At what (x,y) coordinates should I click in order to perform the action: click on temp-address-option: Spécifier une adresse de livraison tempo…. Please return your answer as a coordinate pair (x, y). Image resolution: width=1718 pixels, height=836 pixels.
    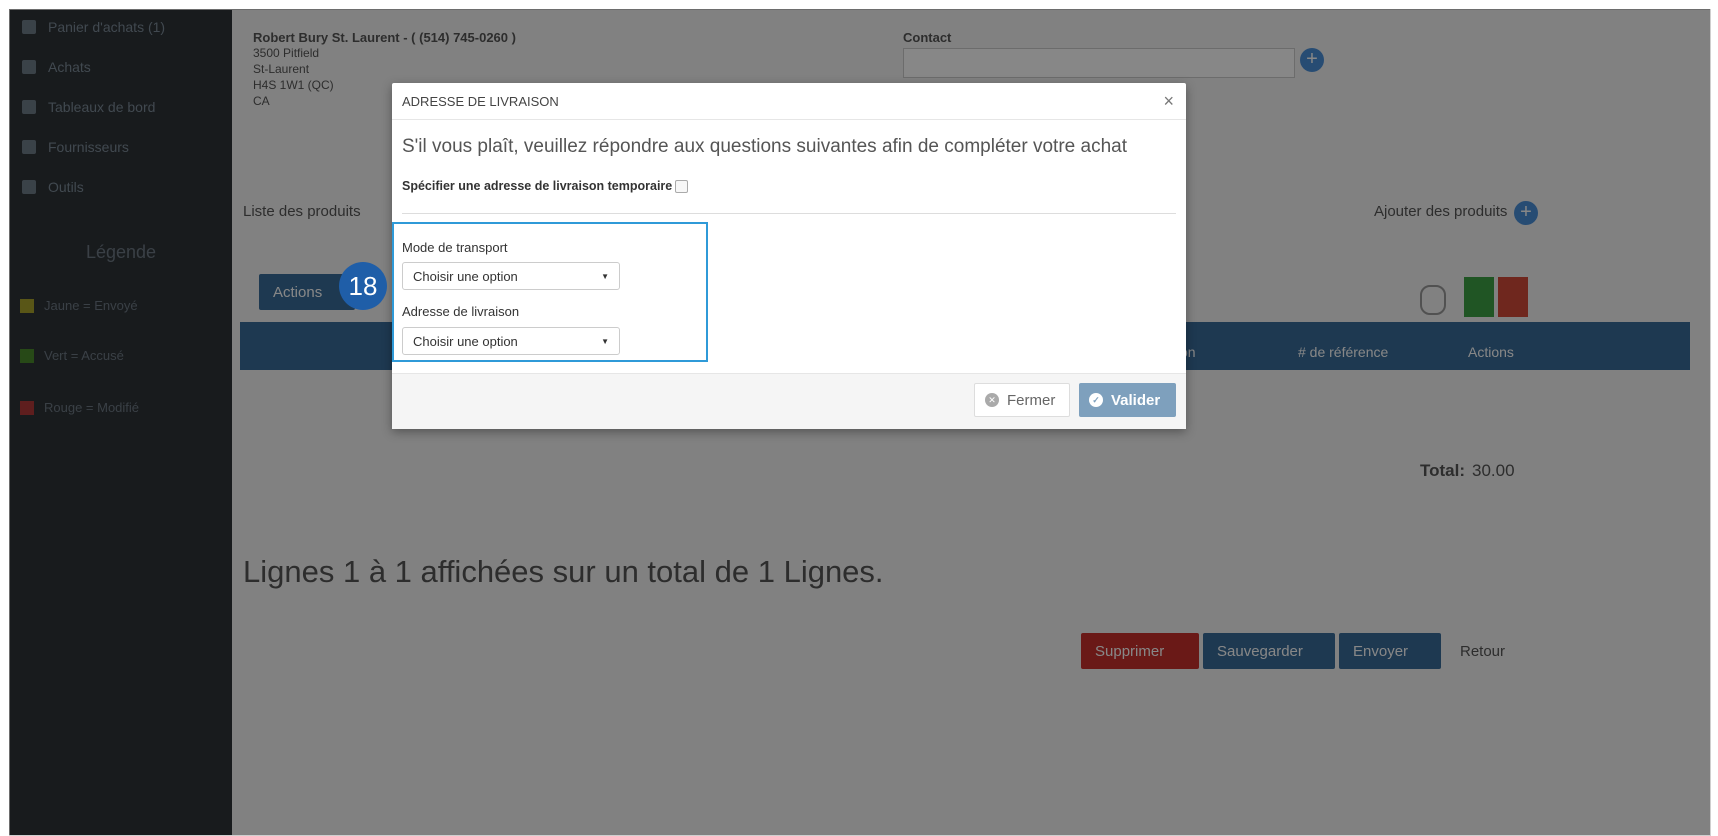
    Looking at the image, I should click on (545, 186).